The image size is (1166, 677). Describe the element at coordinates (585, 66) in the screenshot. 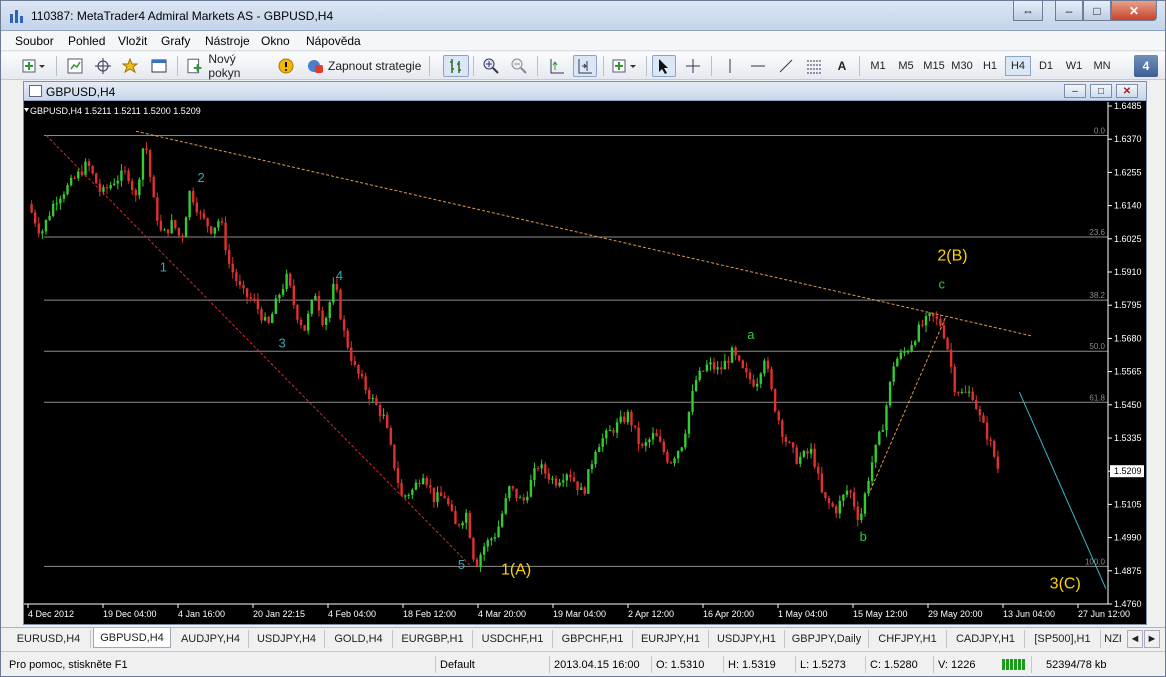

I see `chart-shift-icon` at that location.